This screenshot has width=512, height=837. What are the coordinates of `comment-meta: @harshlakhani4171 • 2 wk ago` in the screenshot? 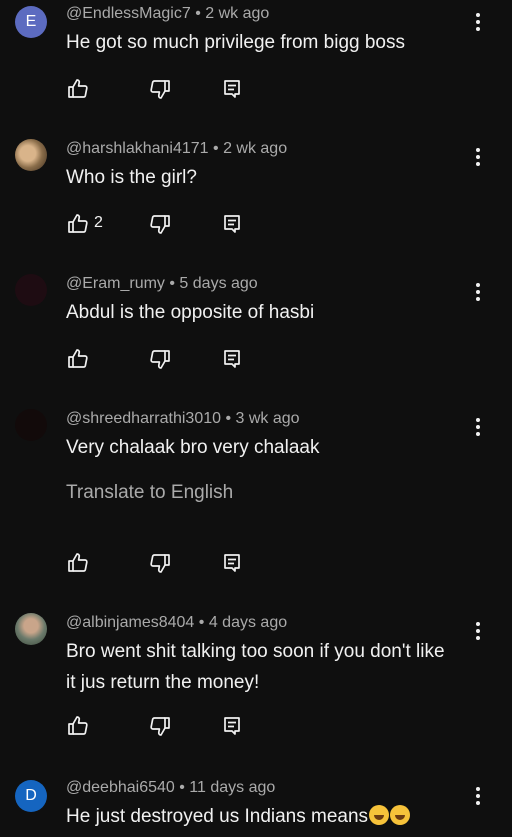 It's located at (176, 149).